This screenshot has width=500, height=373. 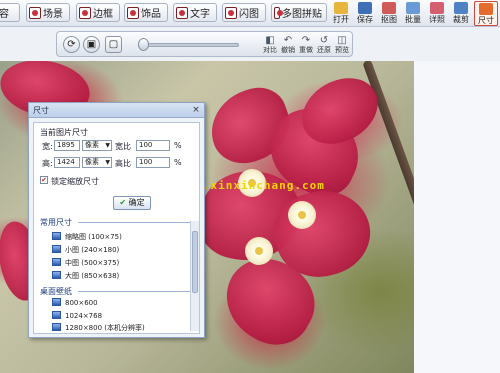 I want to click on width-unit-value: 像素, so click(x=92, y=145).